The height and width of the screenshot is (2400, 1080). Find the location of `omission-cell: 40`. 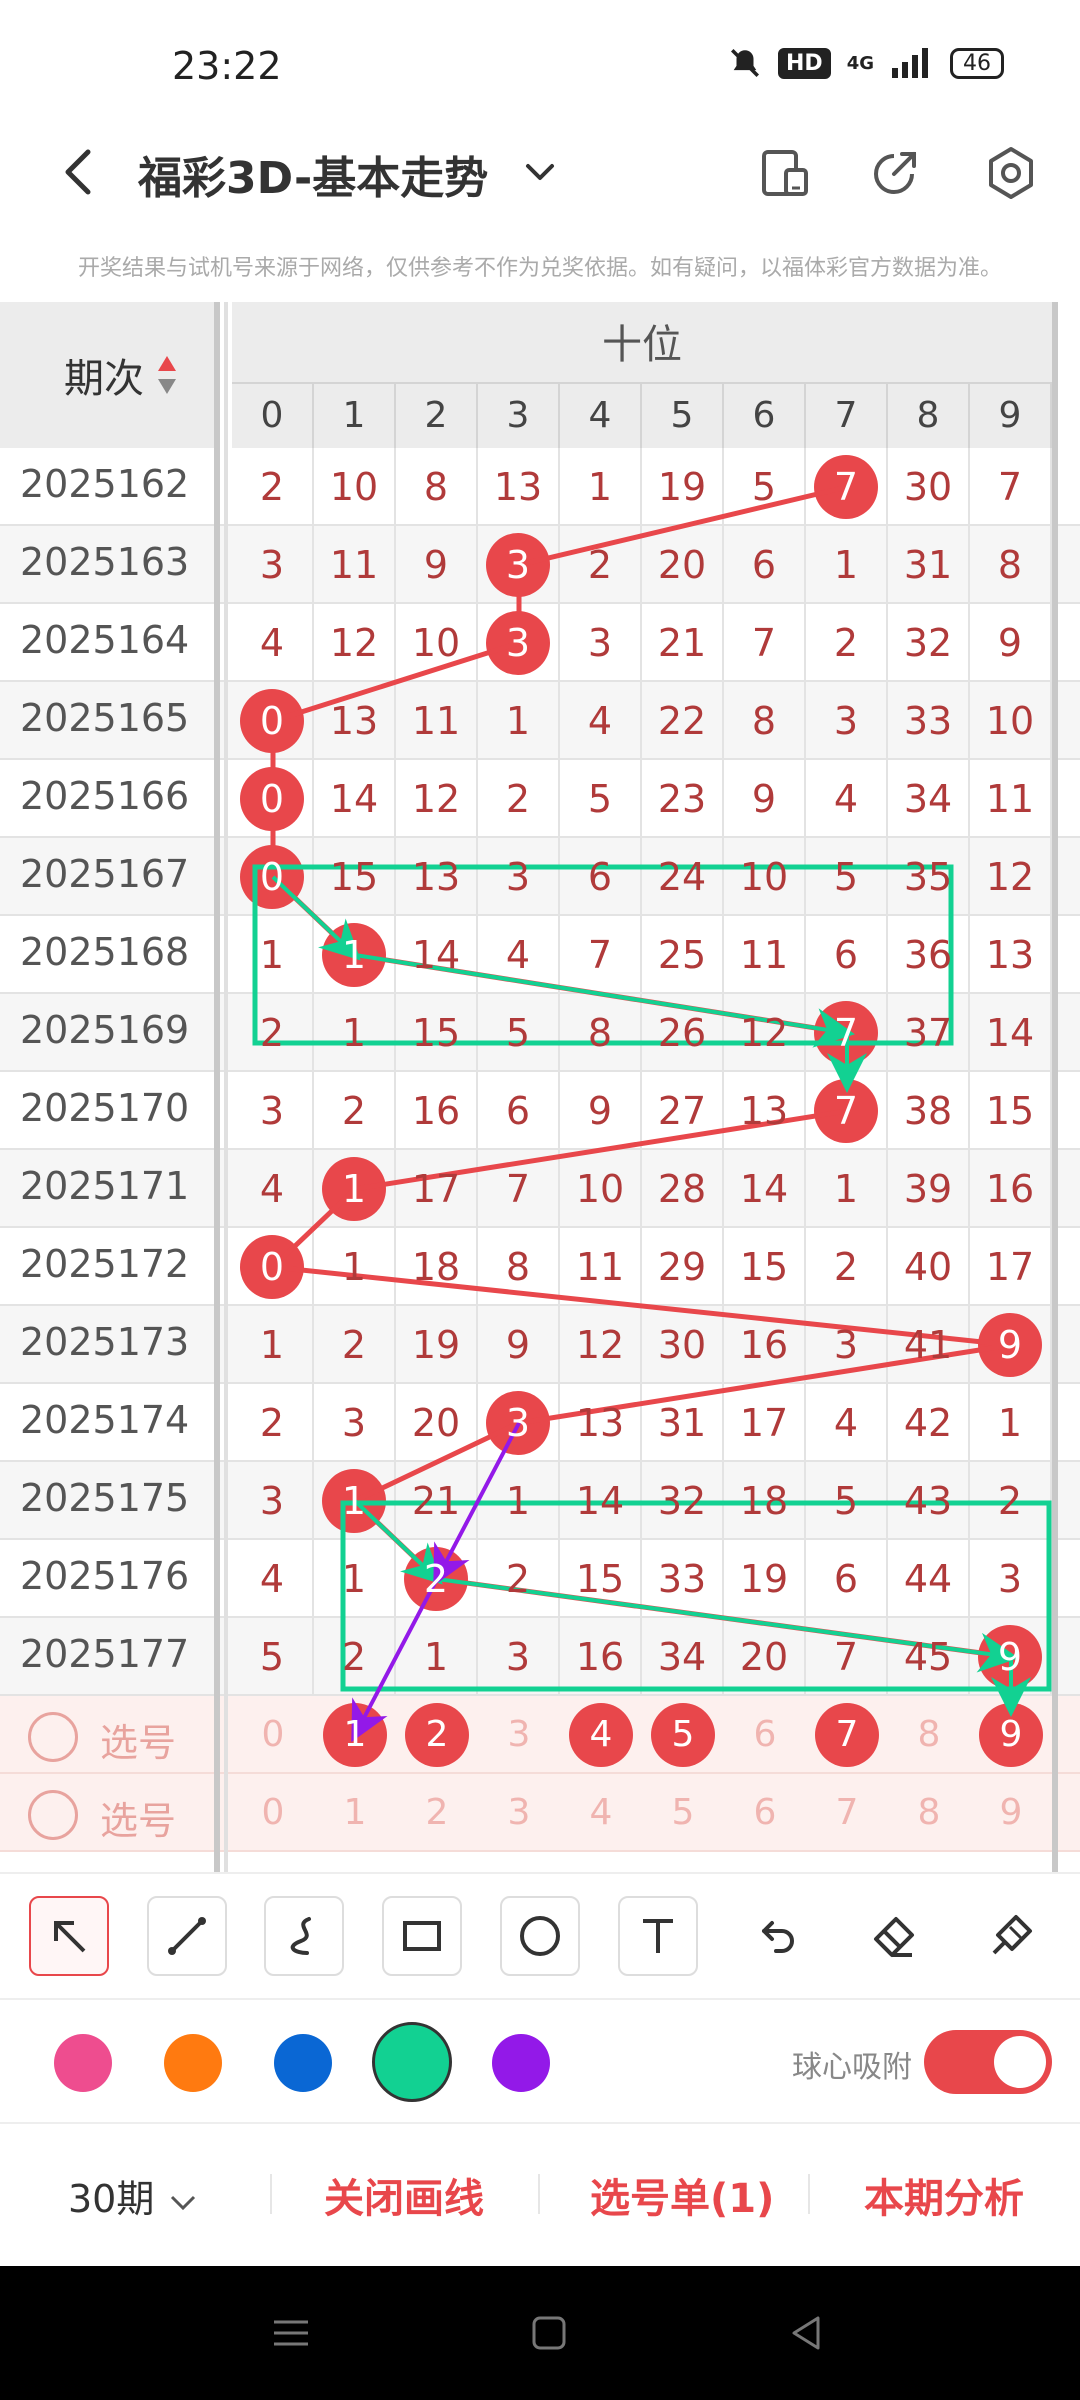

omission-cell: 40 is located at coordinates (929, 1267).